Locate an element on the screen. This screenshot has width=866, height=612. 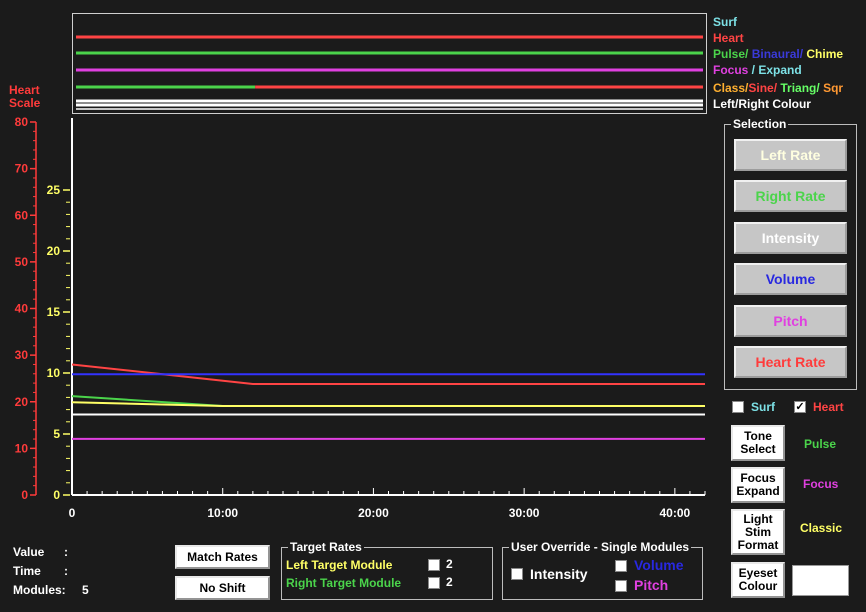
x-tick-label: 20:00 is located at coordinates (373, 513).